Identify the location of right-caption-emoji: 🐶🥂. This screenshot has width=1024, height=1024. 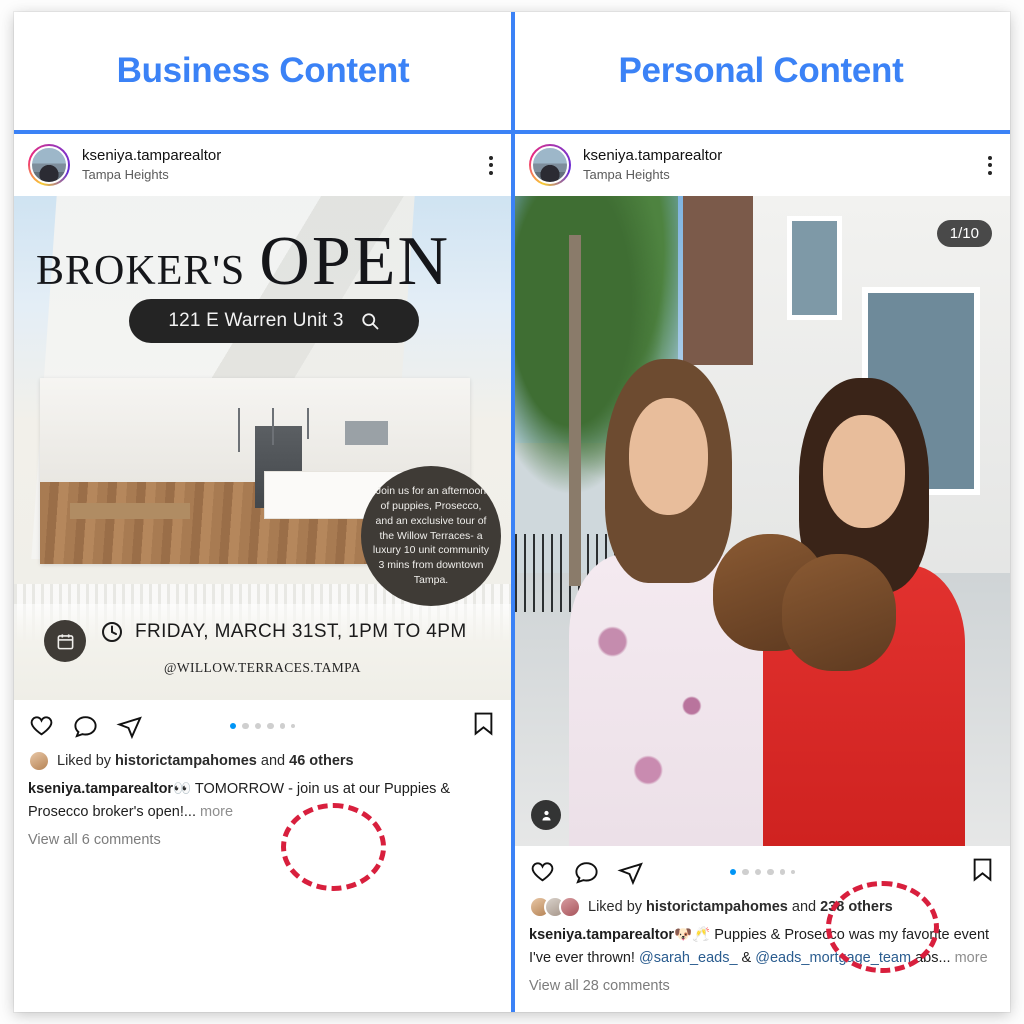
(692, 935).